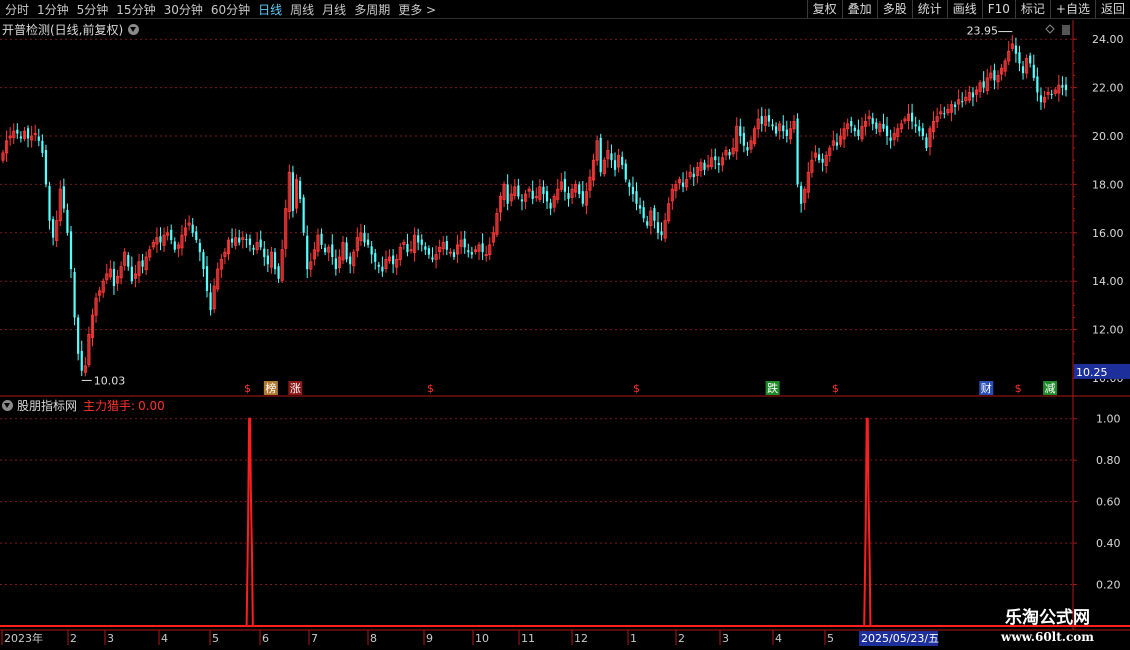  What do you see at coordinates (1108, 419) in the screenshot?
I see `indicator-tick-label: 1.00` at bounding box center [1108, 419].